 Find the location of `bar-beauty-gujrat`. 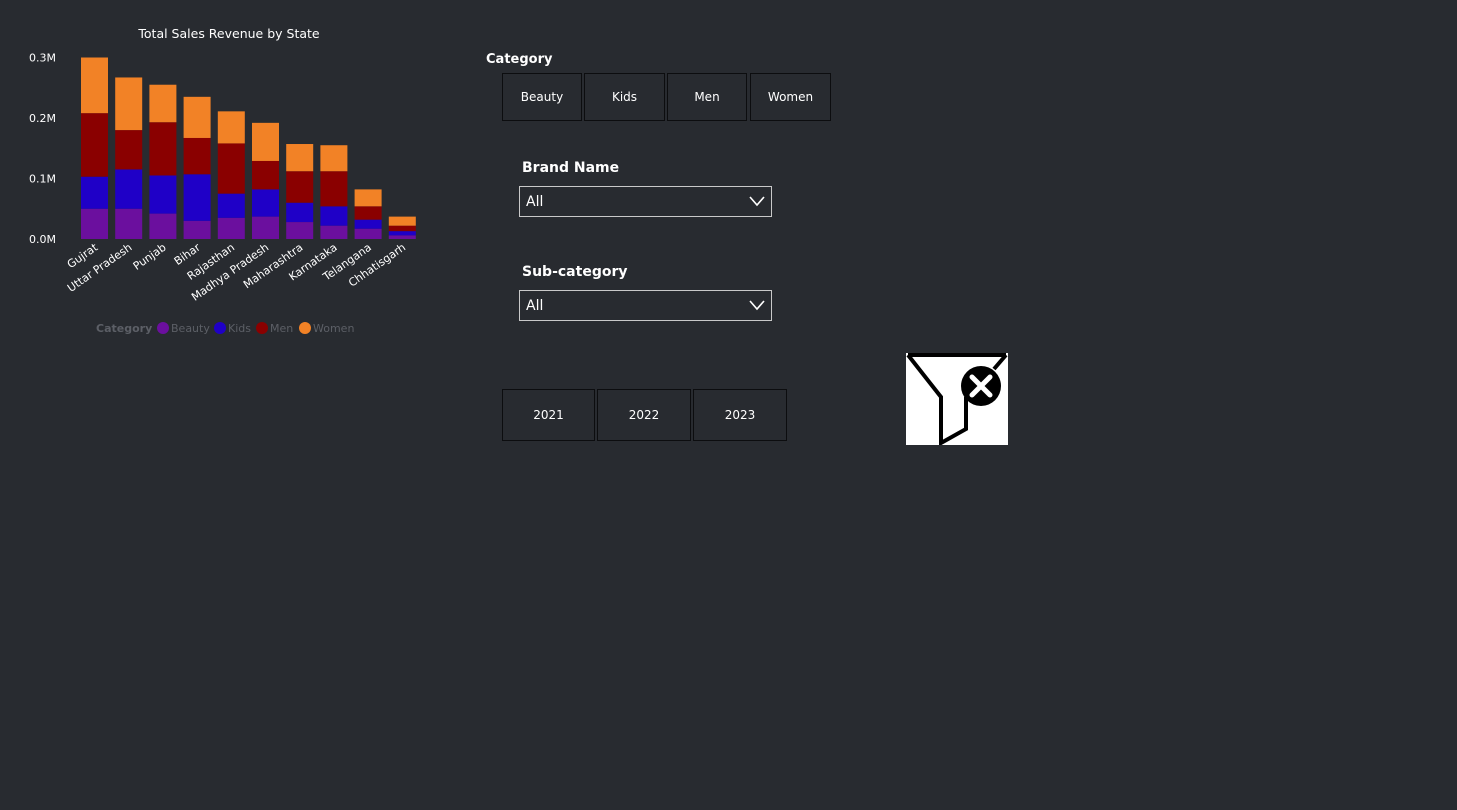

bar-beauty-gujrat is located at coordinates (94, 223).